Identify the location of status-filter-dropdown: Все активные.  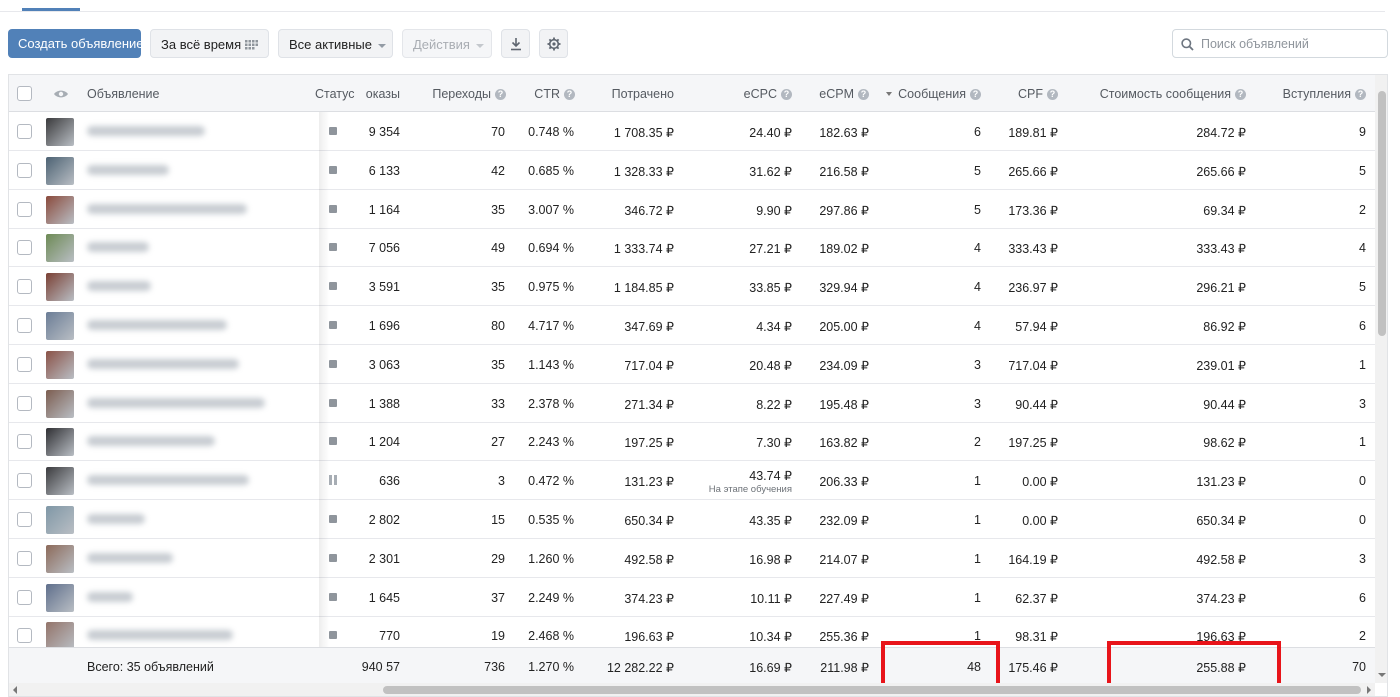
(335, 43).